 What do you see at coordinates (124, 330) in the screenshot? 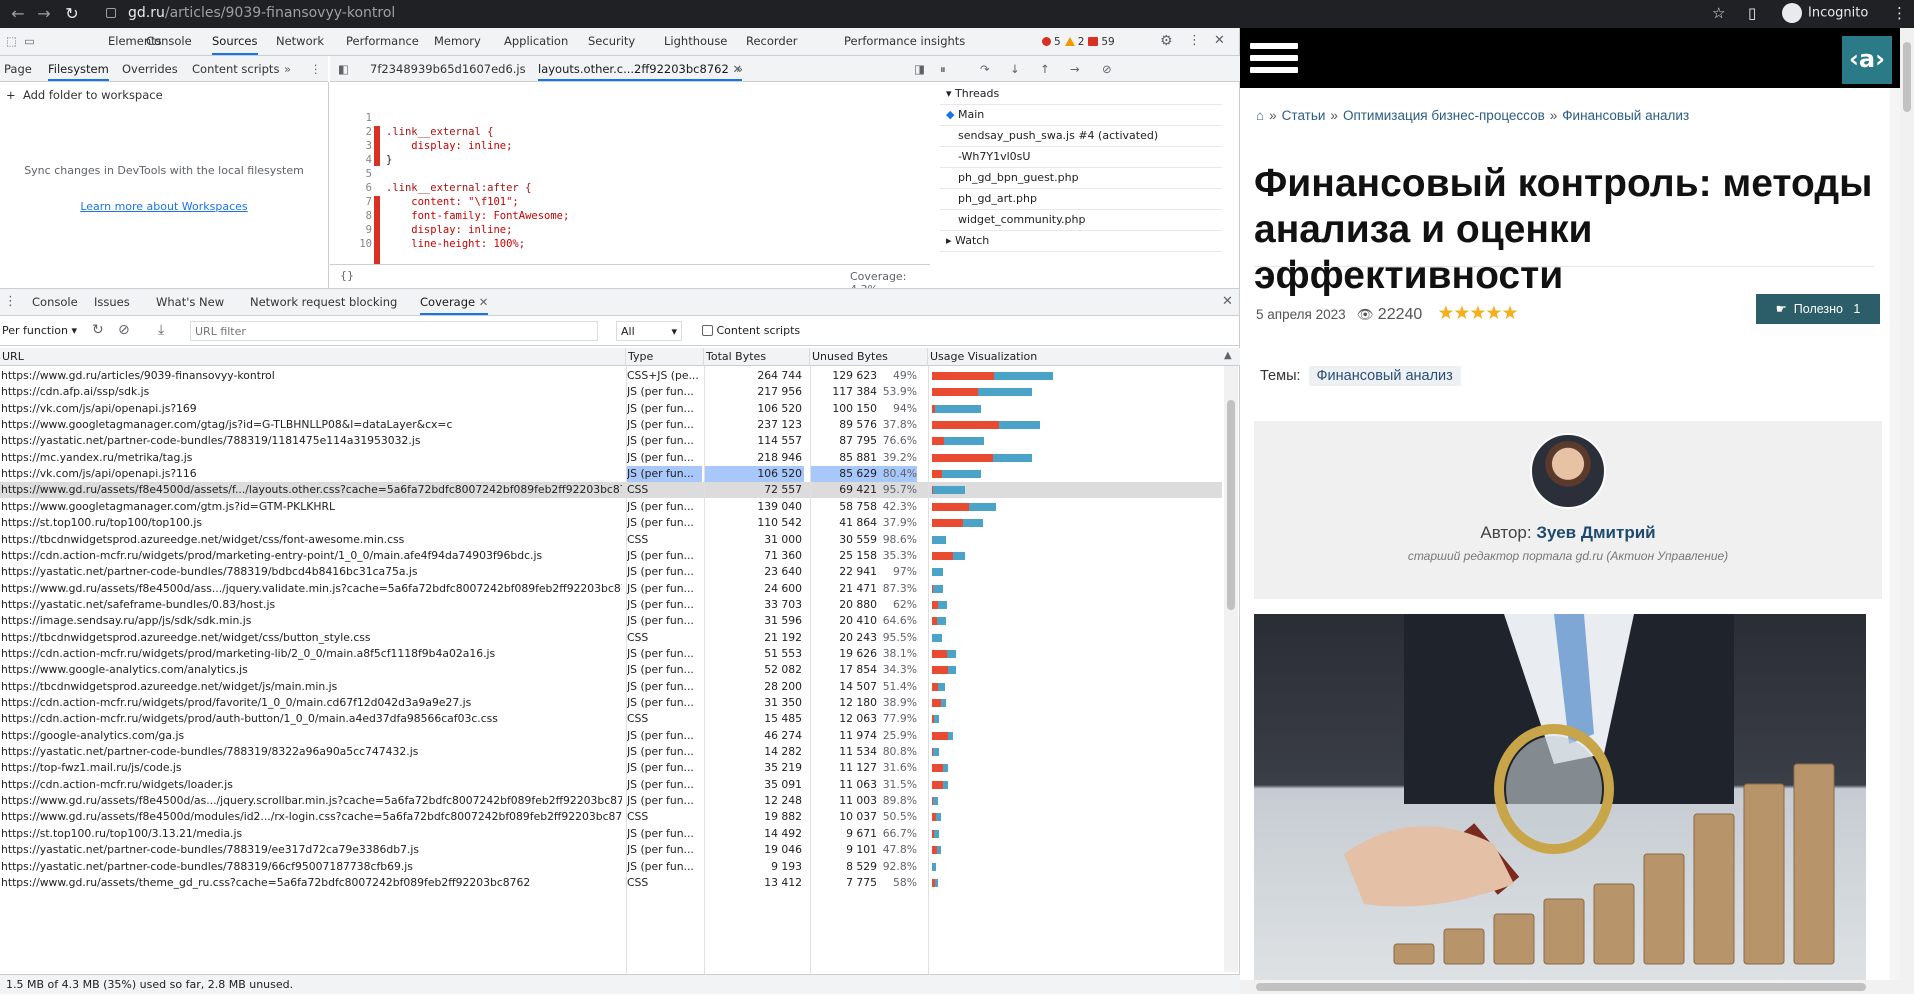
I see `clear-icon: ⊘` at bounding box center [124, 330].